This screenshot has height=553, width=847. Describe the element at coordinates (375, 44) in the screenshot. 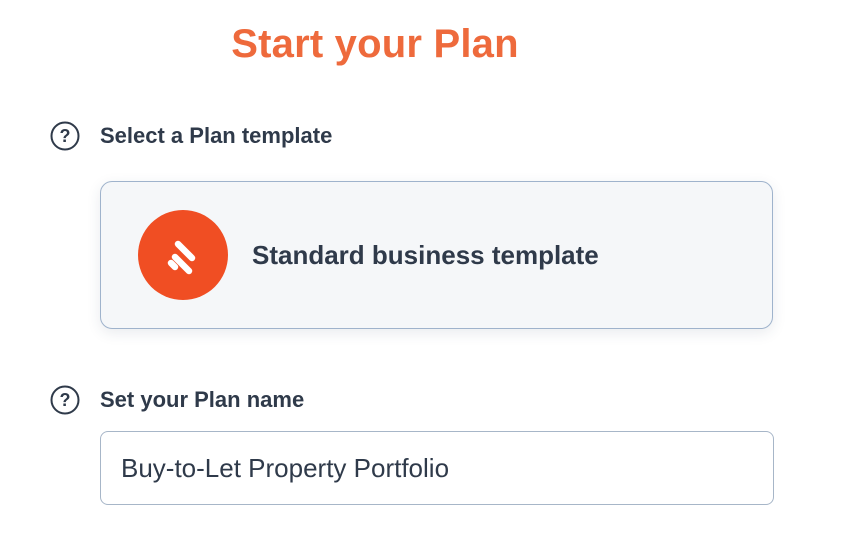

I see `page-title: Start your Plan` at that location.